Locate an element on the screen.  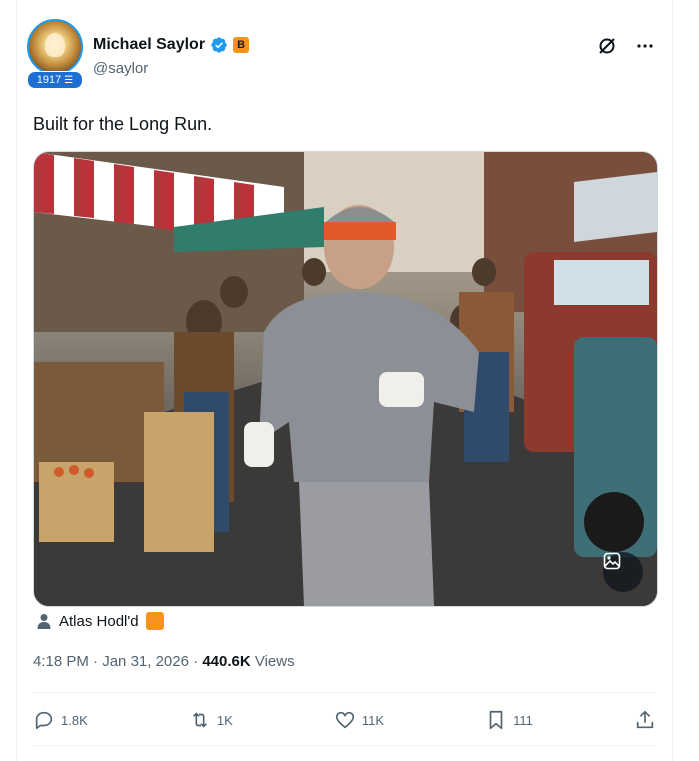
action-bar: 1.8K 1K 11K 111 is located at coordinates (344, 720).